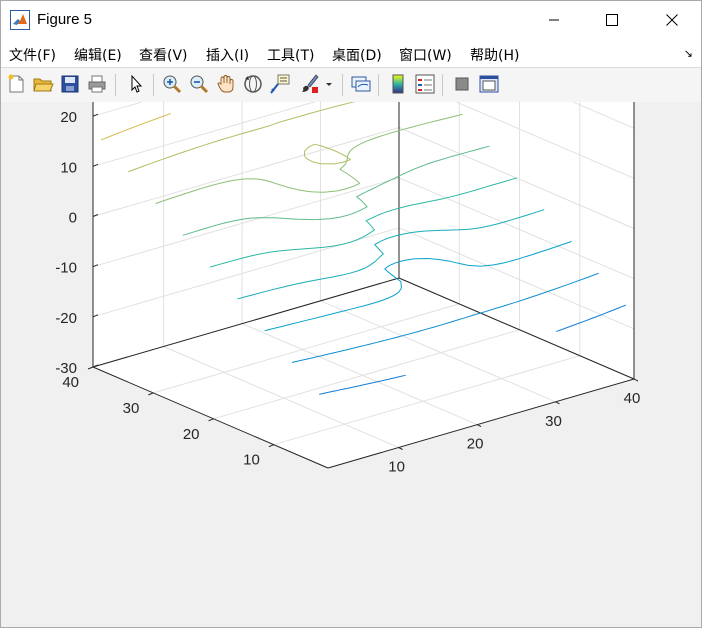 Image resolution: width=702 pixels, height=632 pixels. I want to click on zoom-out-icon, so click(199, 84).